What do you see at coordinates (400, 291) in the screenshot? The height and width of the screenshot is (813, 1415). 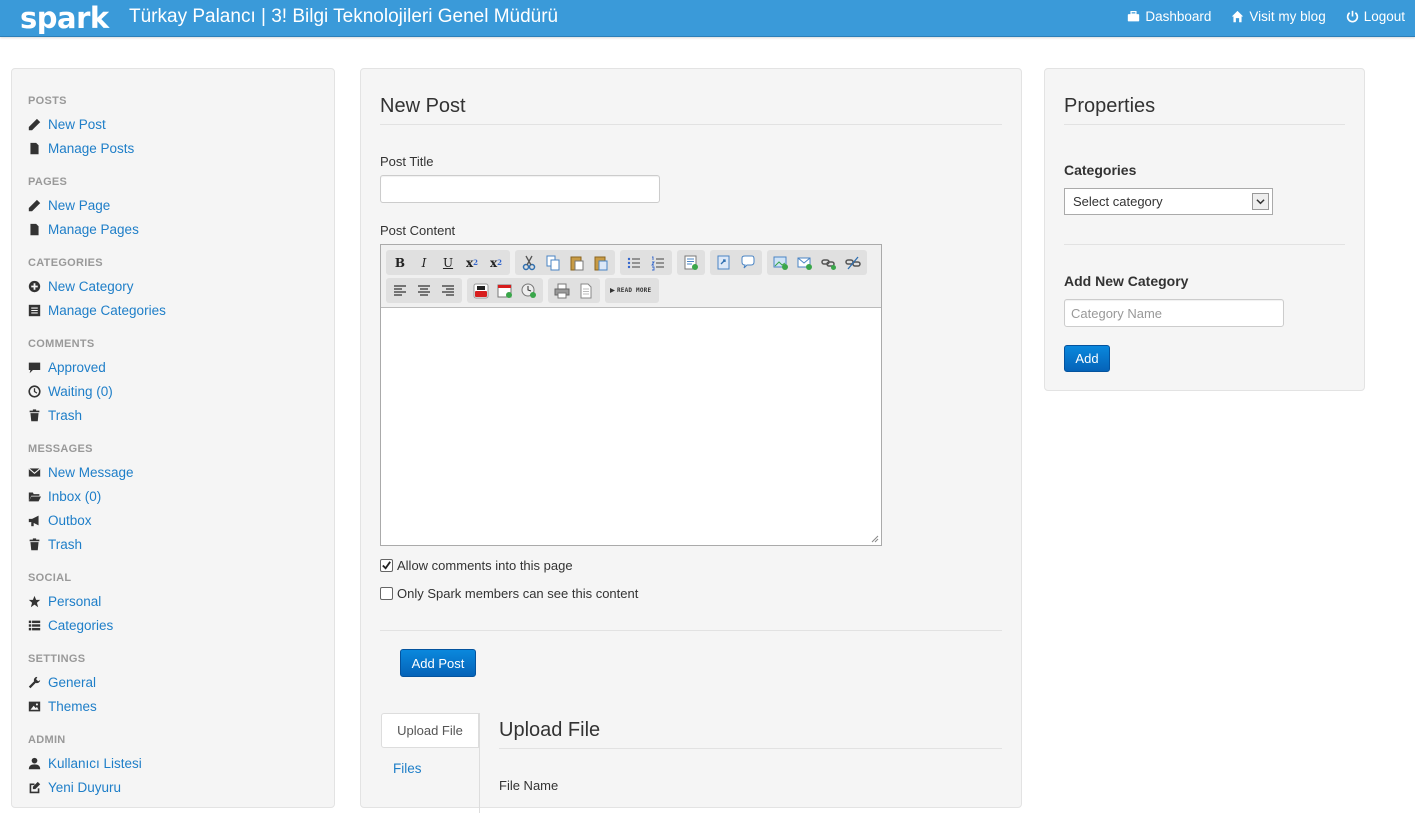 I see `align-left-icon` at bounding box center [400, 291].